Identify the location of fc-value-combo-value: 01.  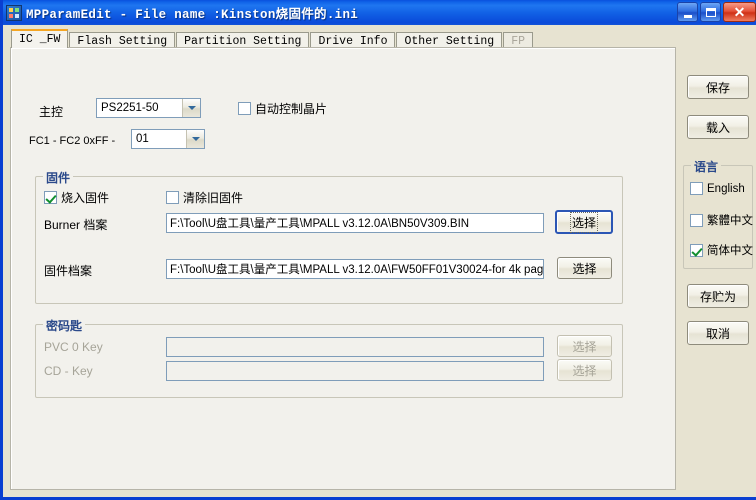
(142, 139).